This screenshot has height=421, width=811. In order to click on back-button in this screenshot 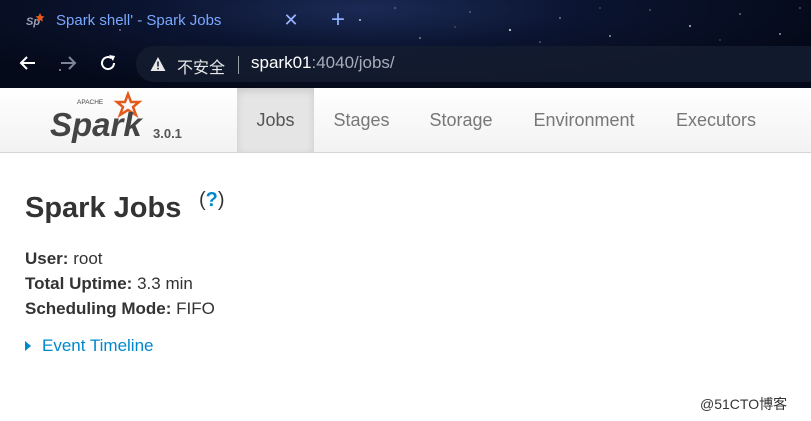, I will do `click(28, 63)`.